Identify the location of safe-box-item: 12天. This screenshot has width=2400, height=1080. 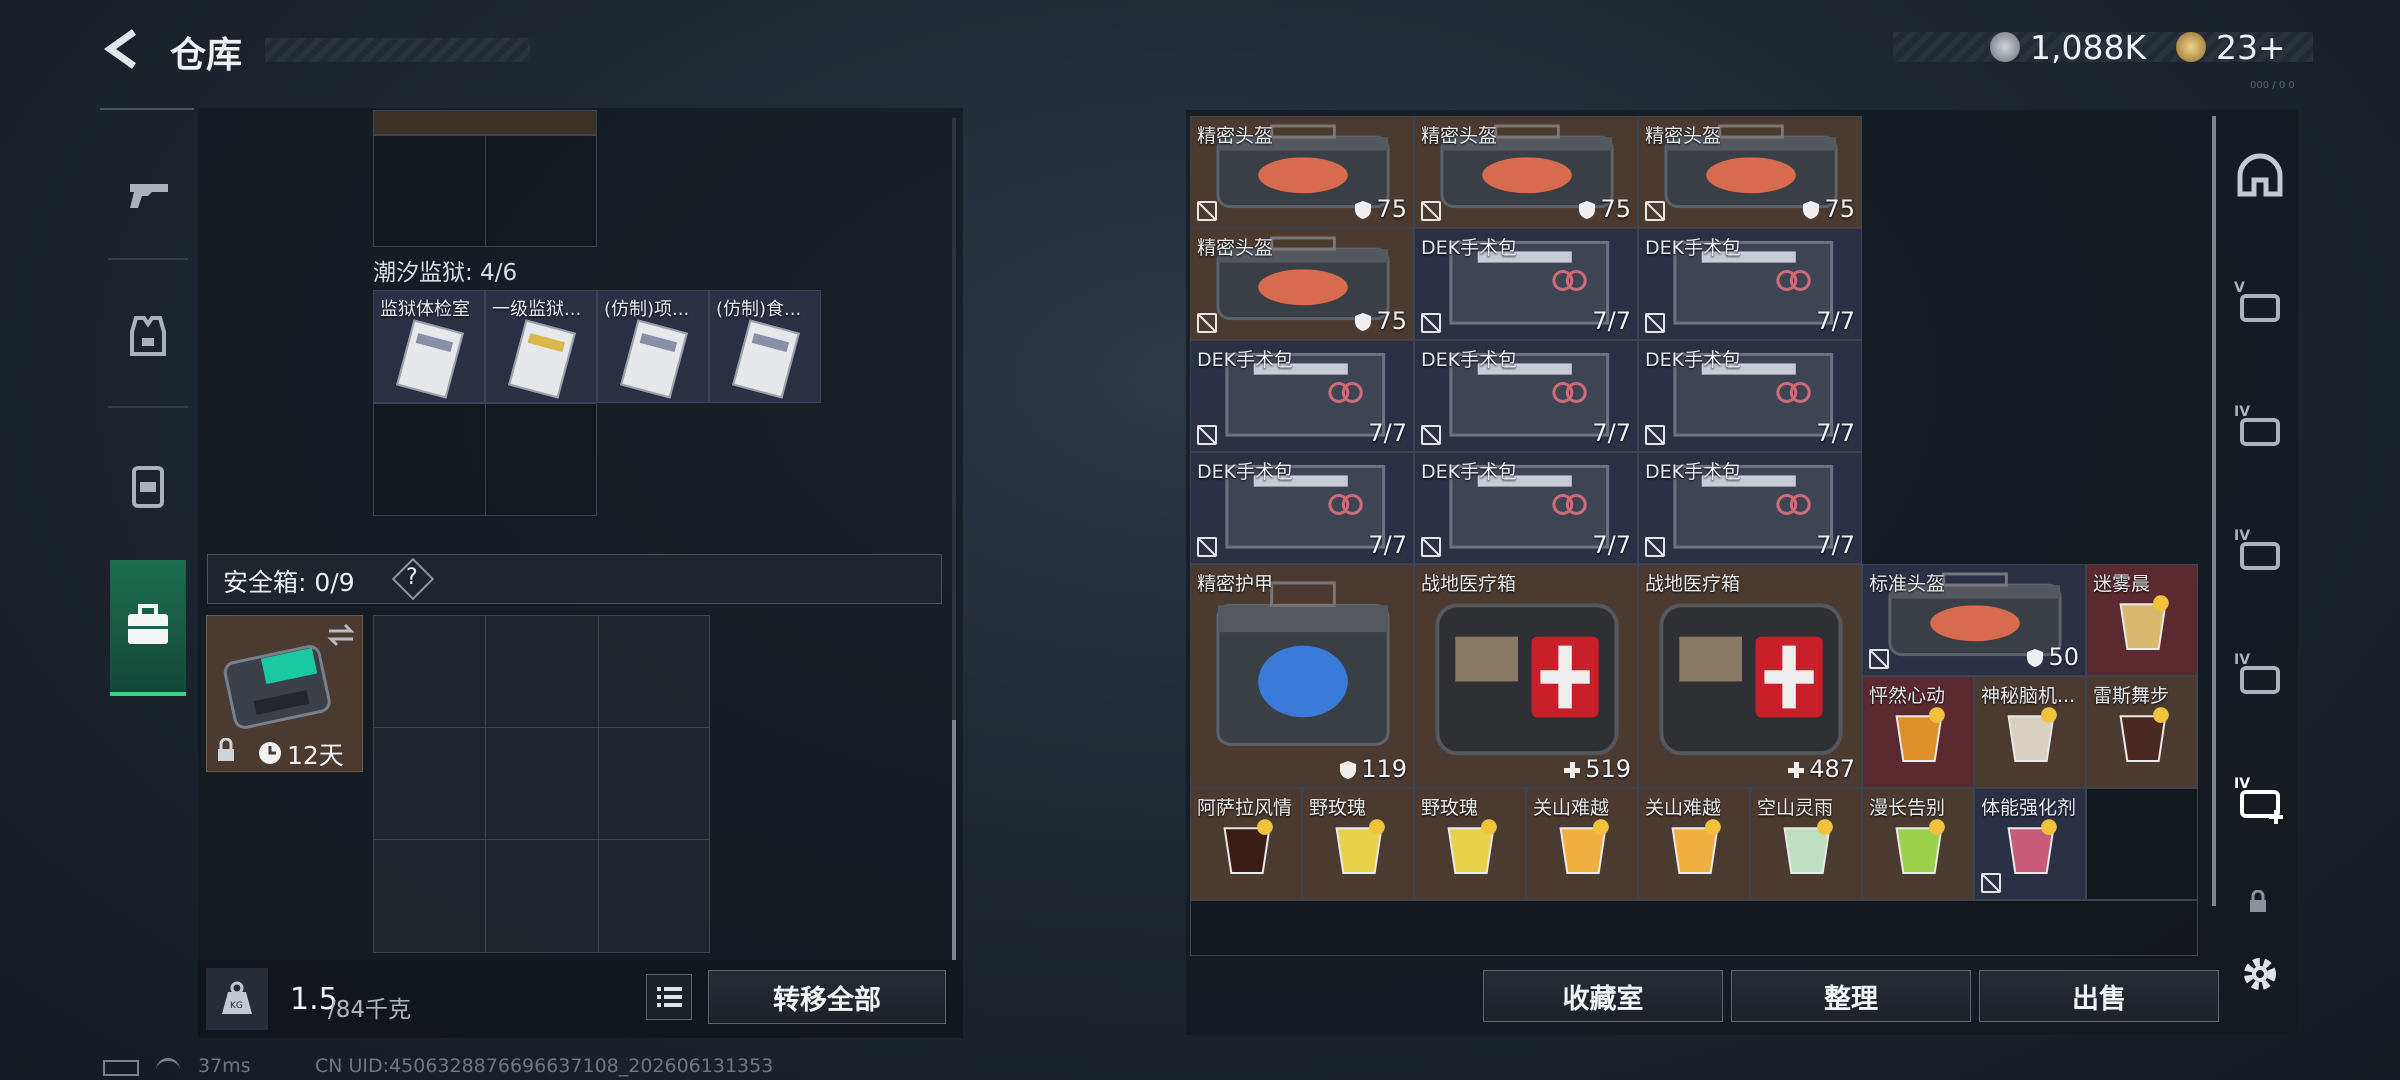
(284, 693).